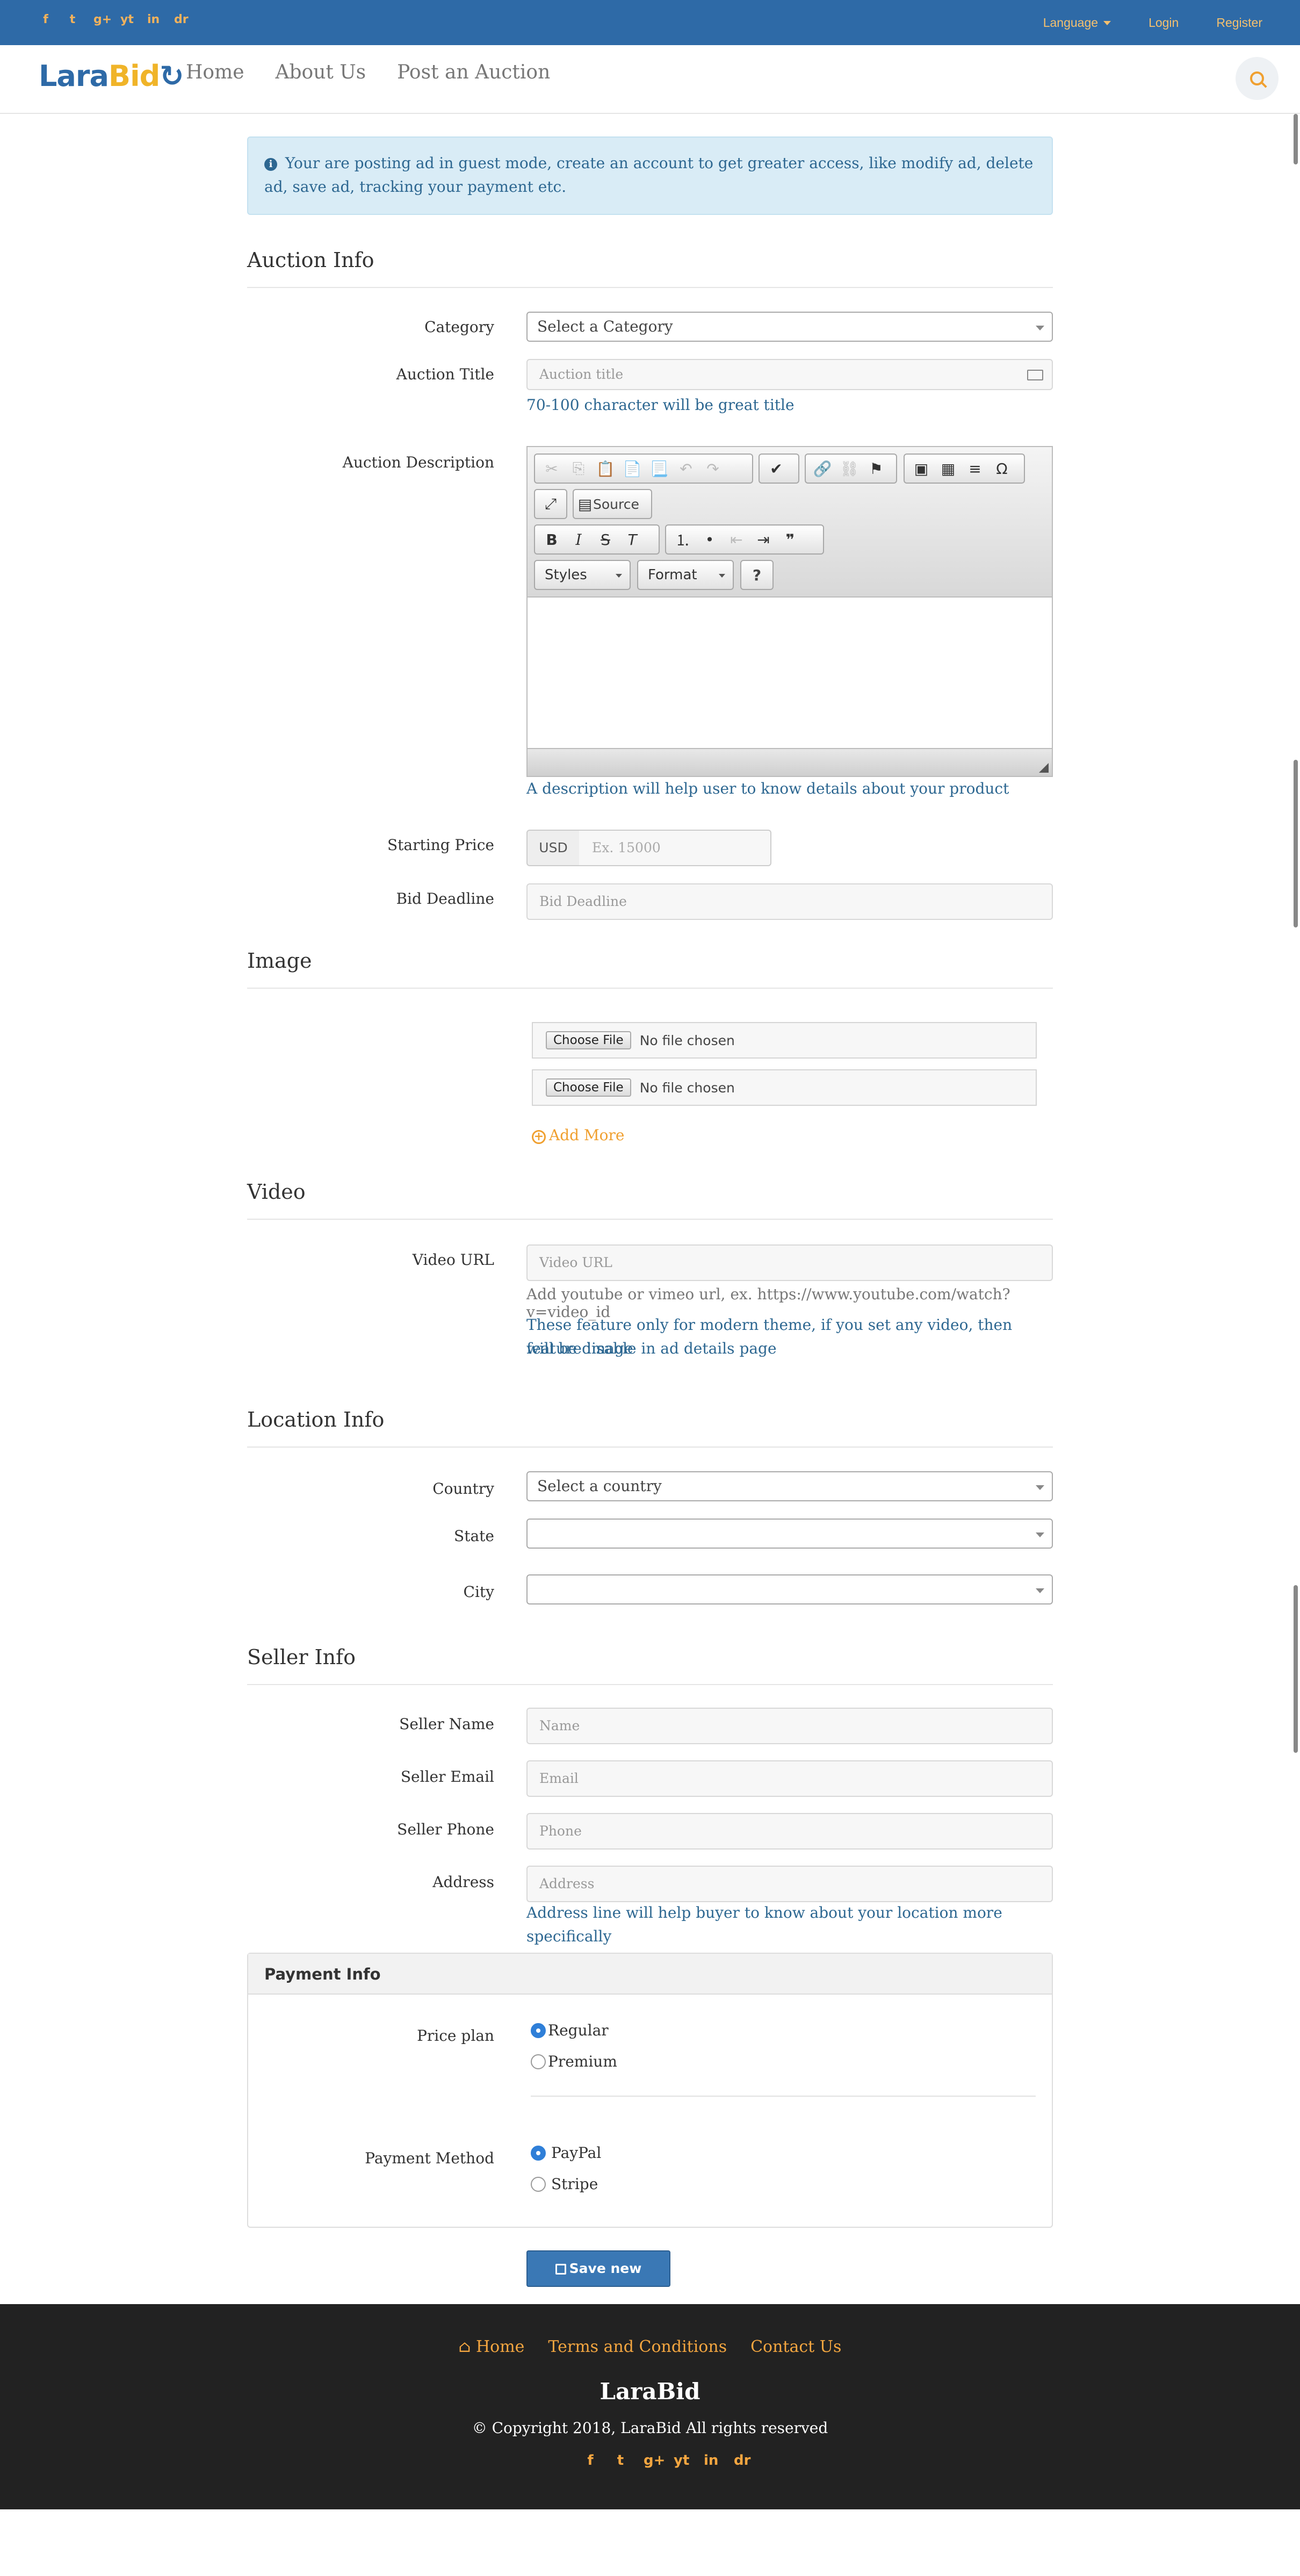  What do you see at coordinates (709, 539) in the screenshot?
I see `bulleted-list-icon: •` at bounding box center [709, 539].